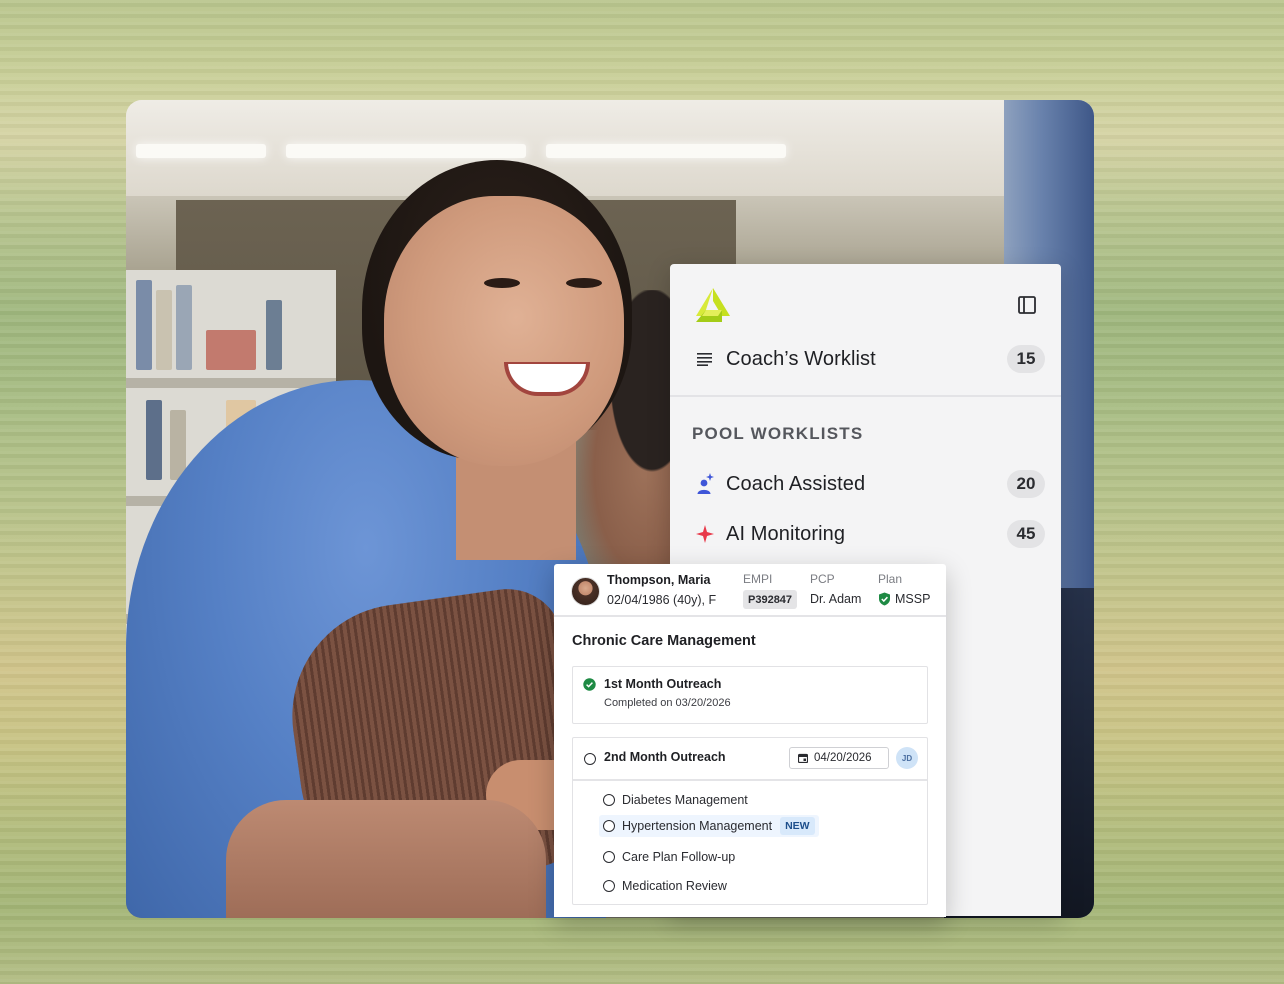 The width and height of the screenshot is (1284, 984). What do you see at coordinates (803, 758) in the screenshot?
I see `calendar-icon` at bounding box center [803, 758].